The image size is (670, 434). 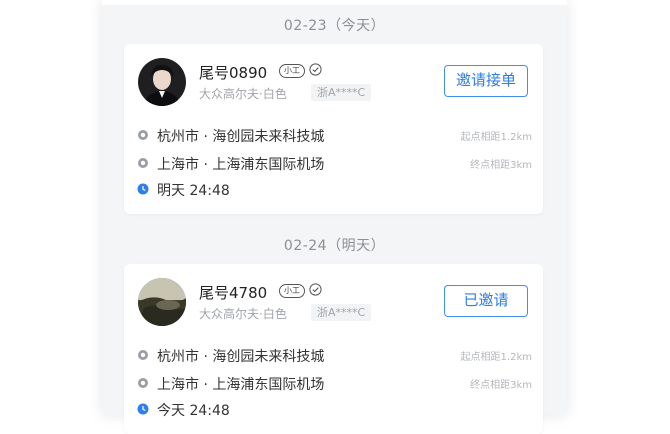 What do you see at coordinates (334, 2) in the screenshot?
I see `top-edge` at bounding box center [334, 2].